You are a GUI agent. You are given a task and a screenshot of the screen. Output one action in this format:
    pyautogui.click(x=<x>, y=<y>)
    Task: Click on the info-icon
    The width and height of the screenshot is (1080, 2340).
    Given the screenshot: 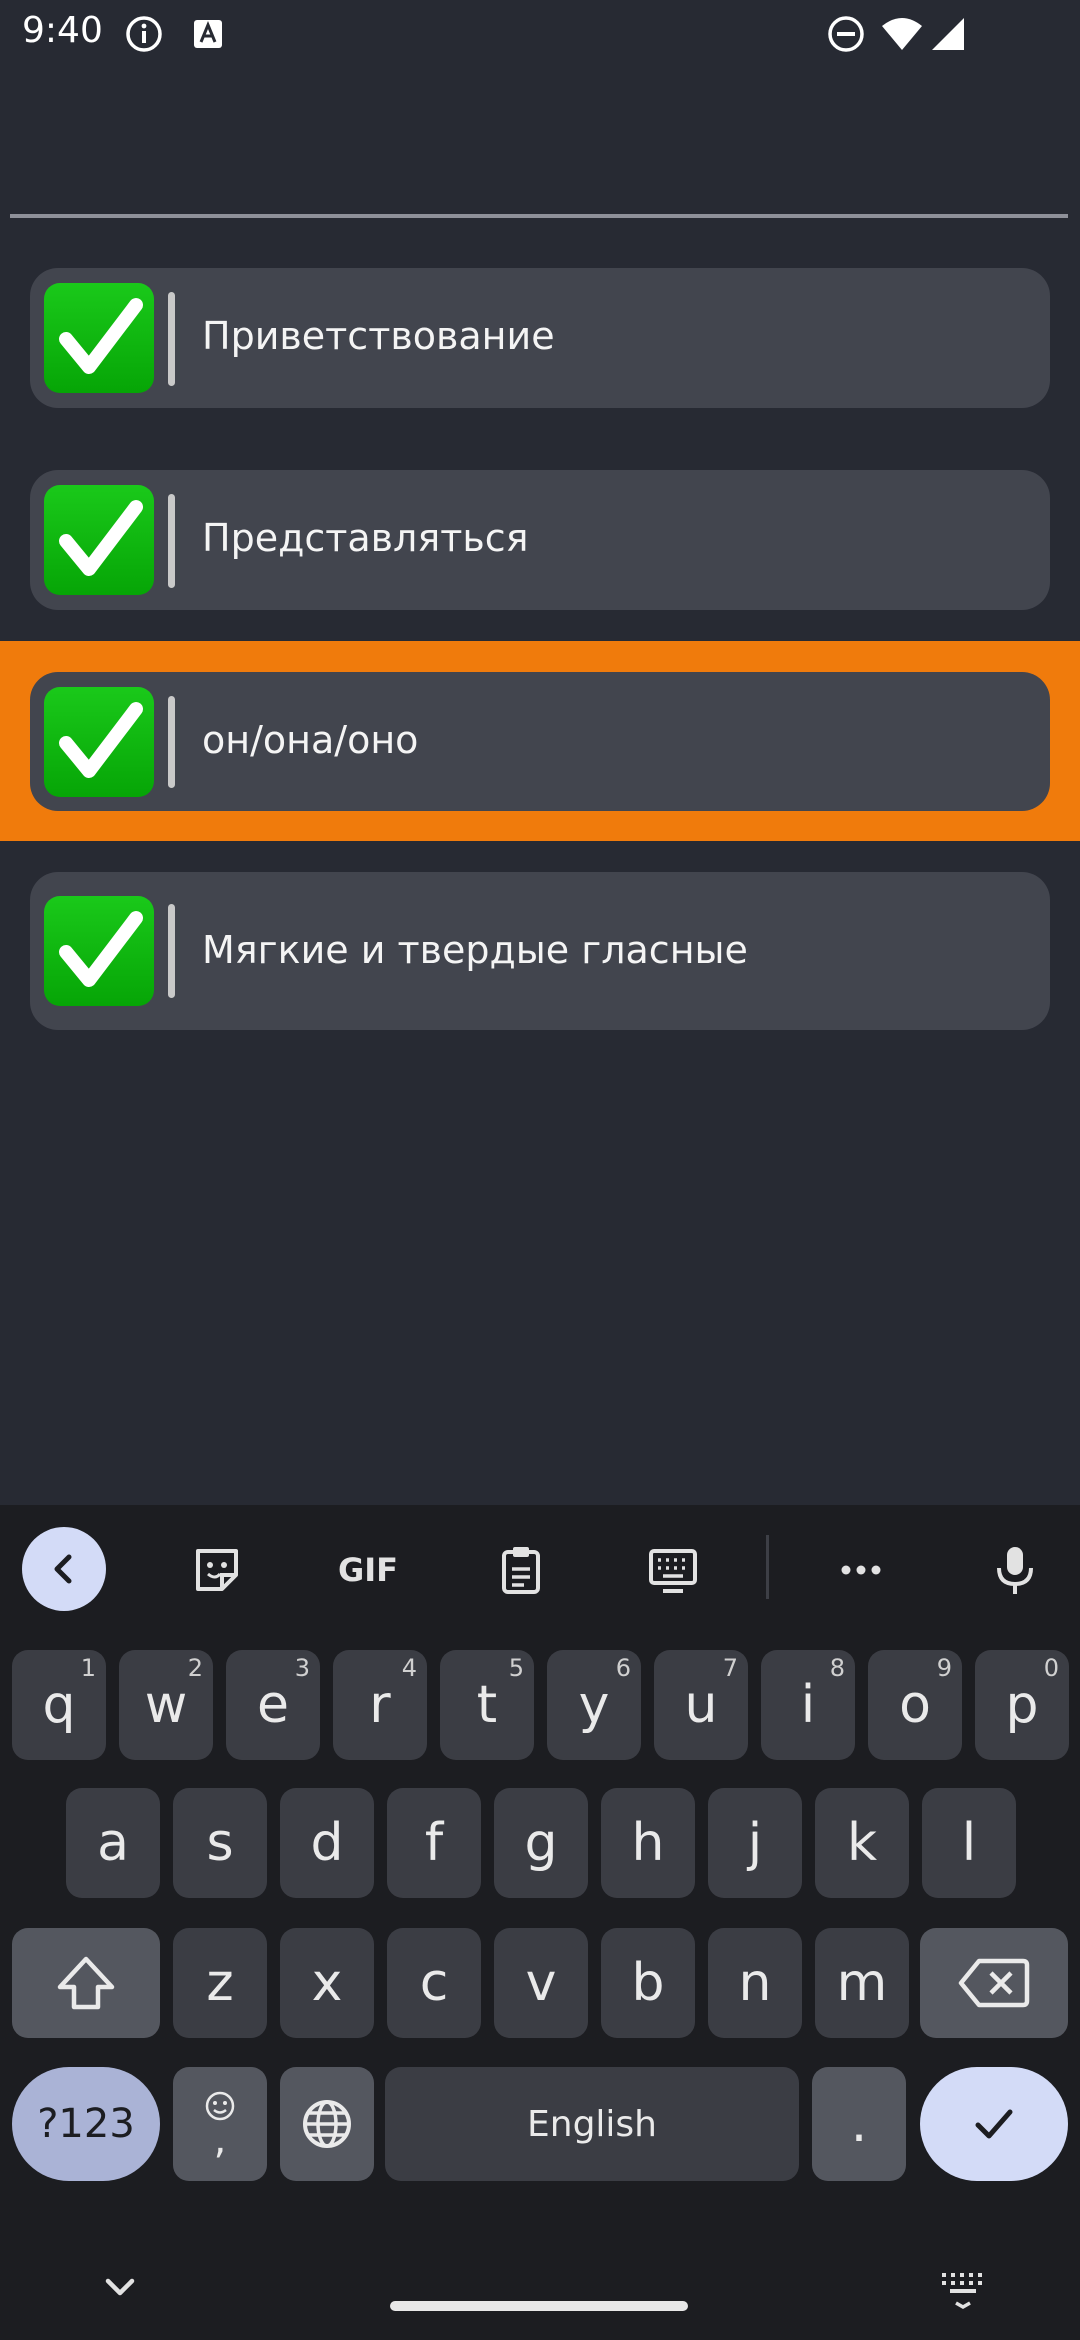 What is the action you would take?
    pyautogui.click(x=144, y=36)
    